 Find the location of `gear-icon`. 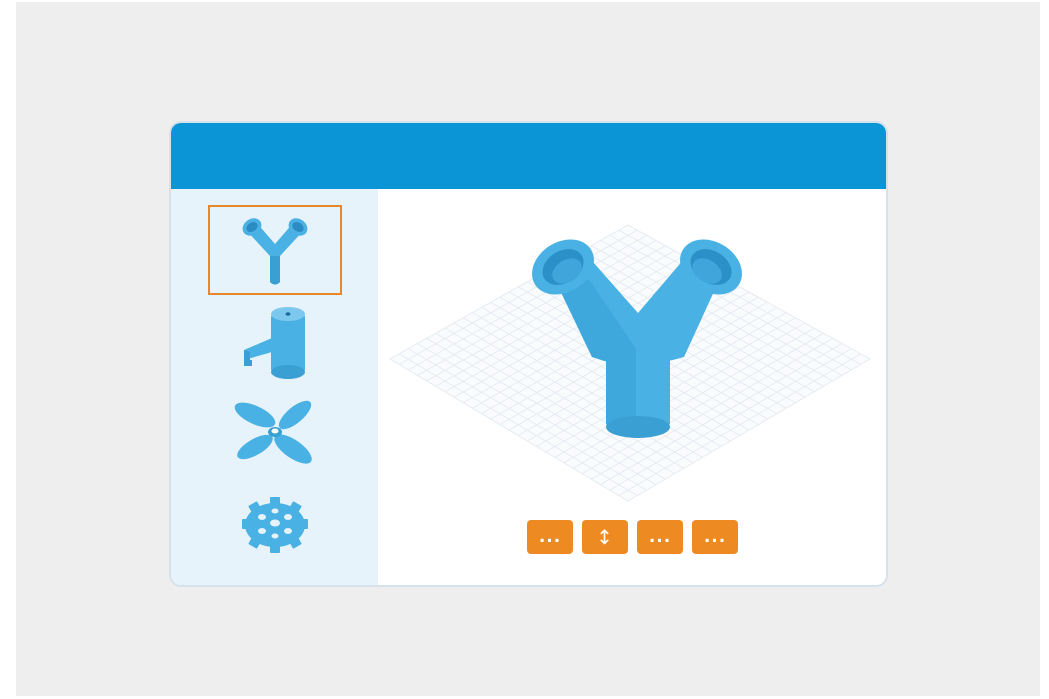

gear-icon is located at coordinates (275, 525).